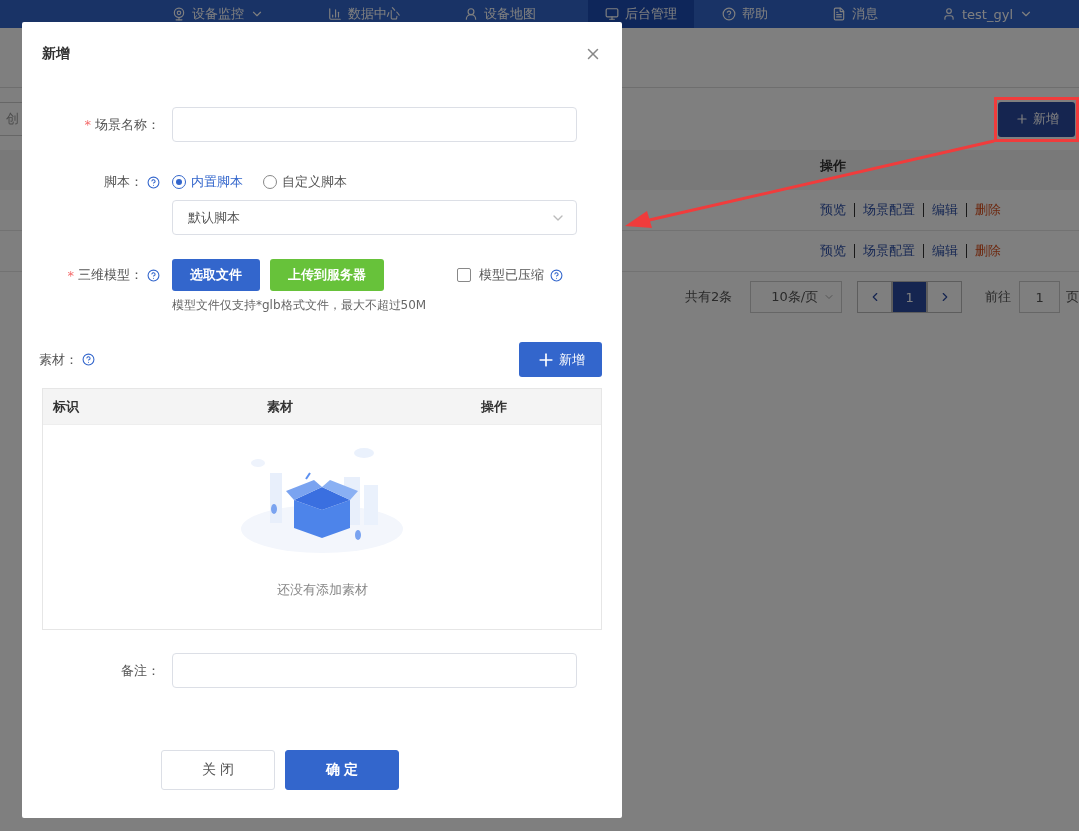 This screenshot has width=1079, height=831. What do you see at coordinates (745, 14) in the screenshot?
I see `nav-item: 帮助` at bounding box center [745, 14].